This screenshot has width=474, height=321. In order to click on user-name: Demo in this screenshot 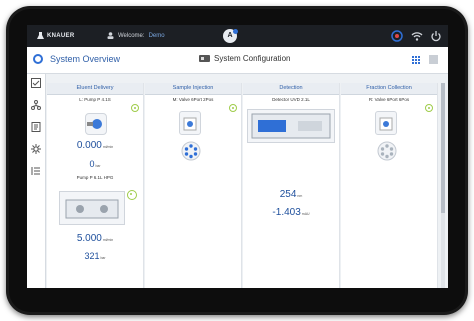, I will do `click(157, 36)`.